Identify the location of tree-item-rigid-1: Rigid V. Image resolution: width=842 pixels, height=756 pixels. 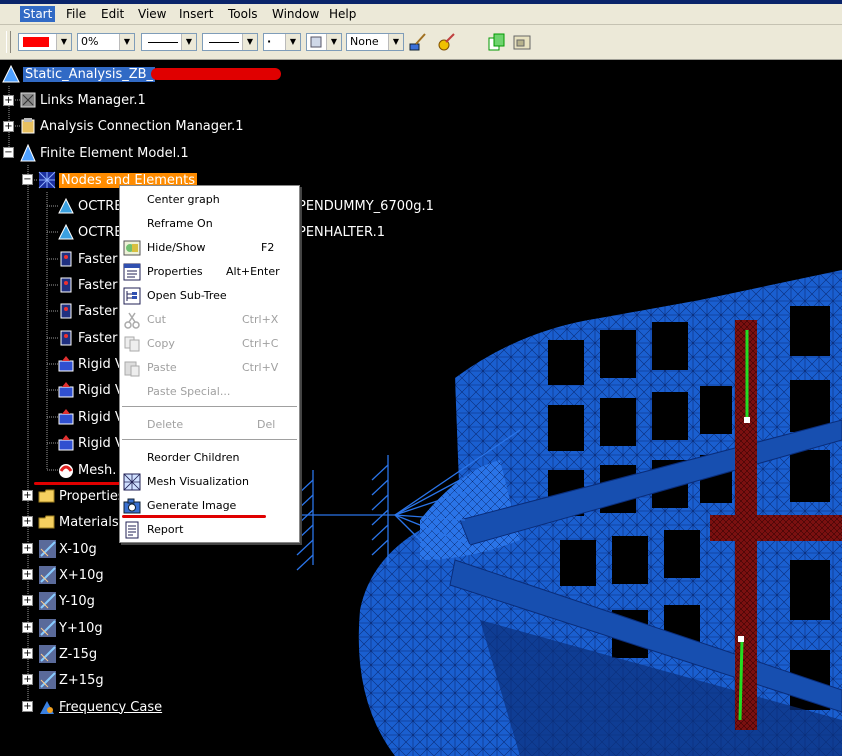
(90, 364).